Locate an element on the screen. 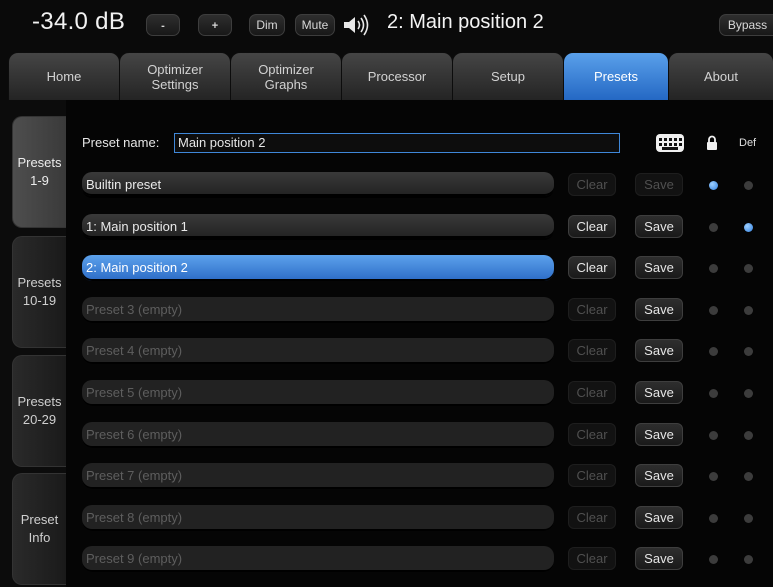 This screenshot has height=587, width=773. preset-row: Preset 4 (empty) Clear Save is located at coordinates (419, 351).